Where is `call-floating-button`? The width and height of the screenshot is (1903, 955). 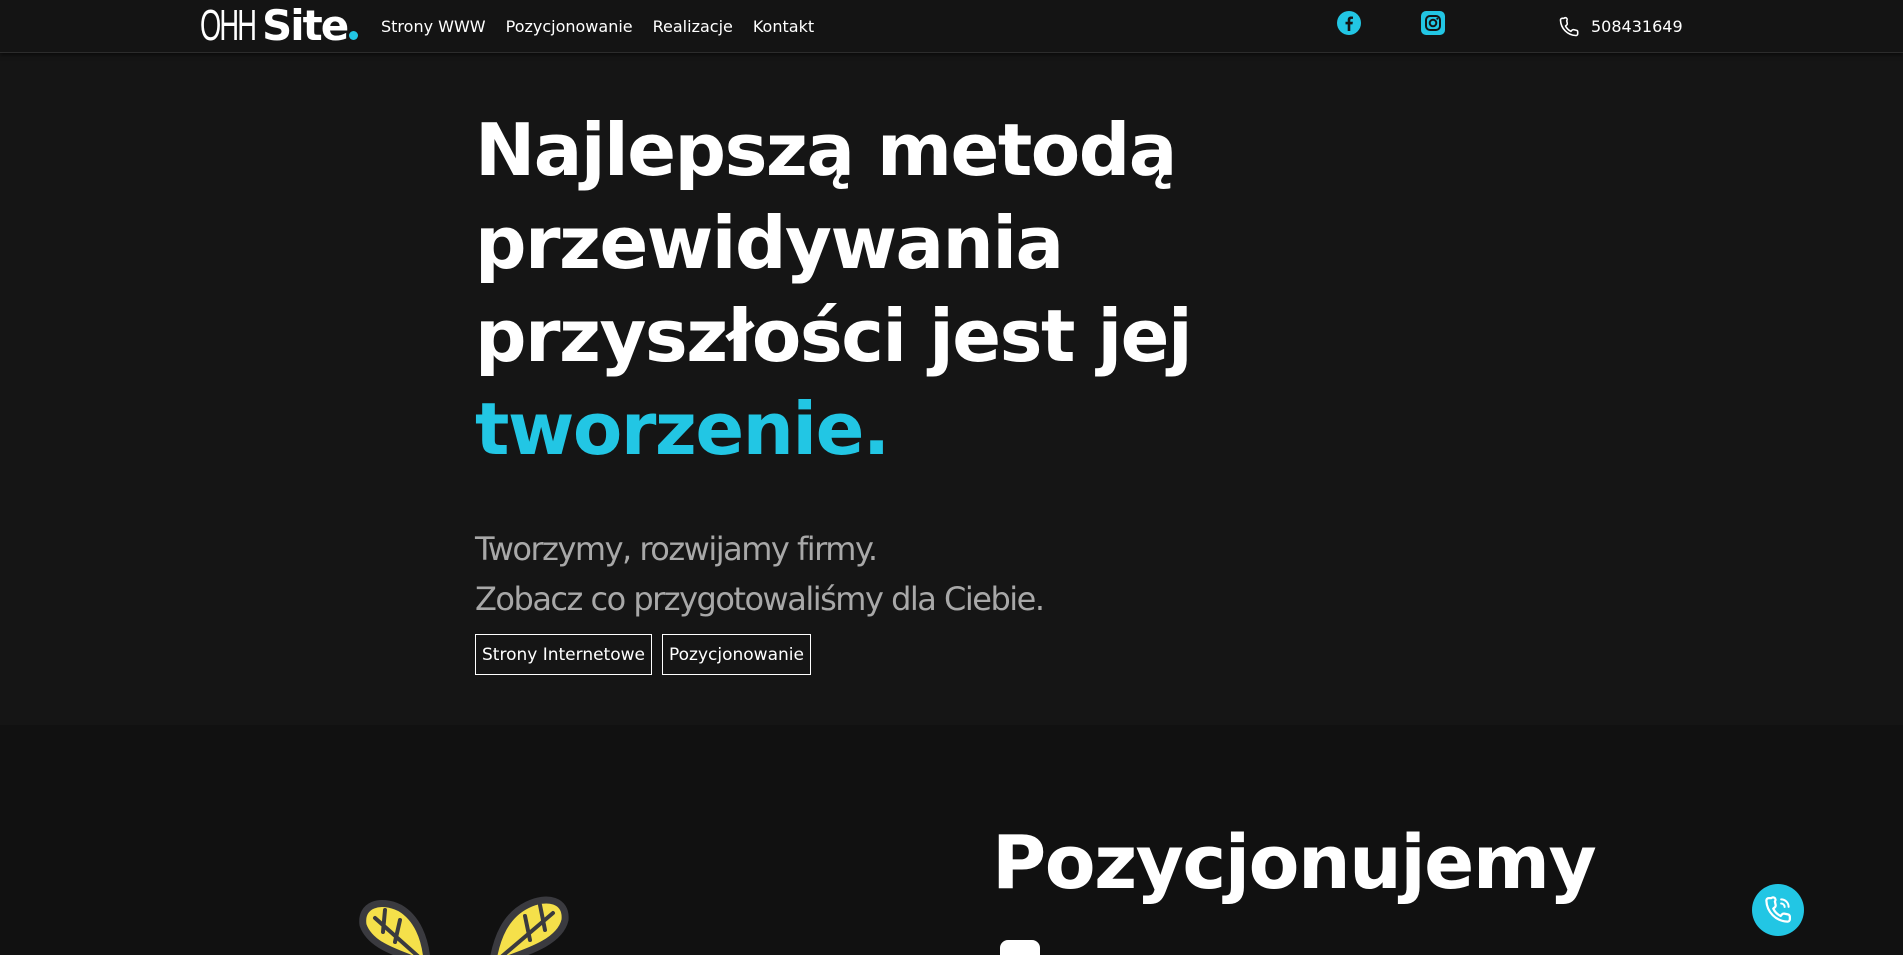 call-floating-button is located at coordinates (1778, 910).